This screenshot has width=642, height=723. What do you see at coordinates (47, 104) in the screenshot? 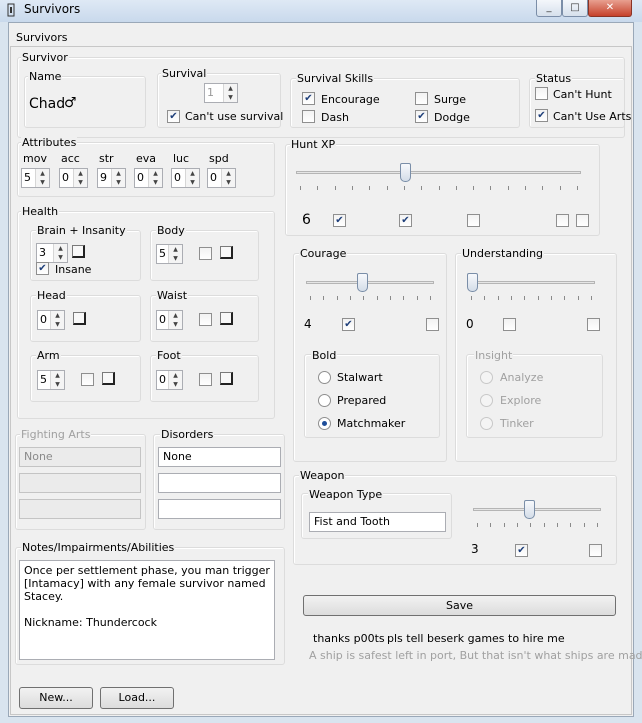
I see `survivor-name: Chad` at bounding box center [47, 104].